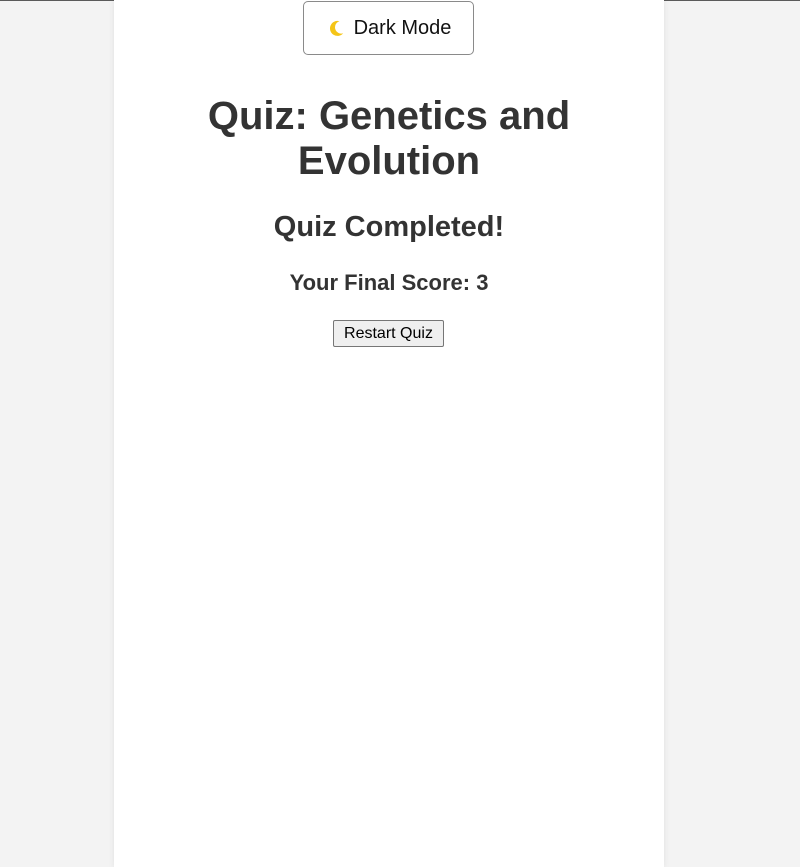  What do you see at coordinates (402, 27) in the screenshot?
I see `dark-mode-label: Dark Mode` at bounding box center [402, 27].